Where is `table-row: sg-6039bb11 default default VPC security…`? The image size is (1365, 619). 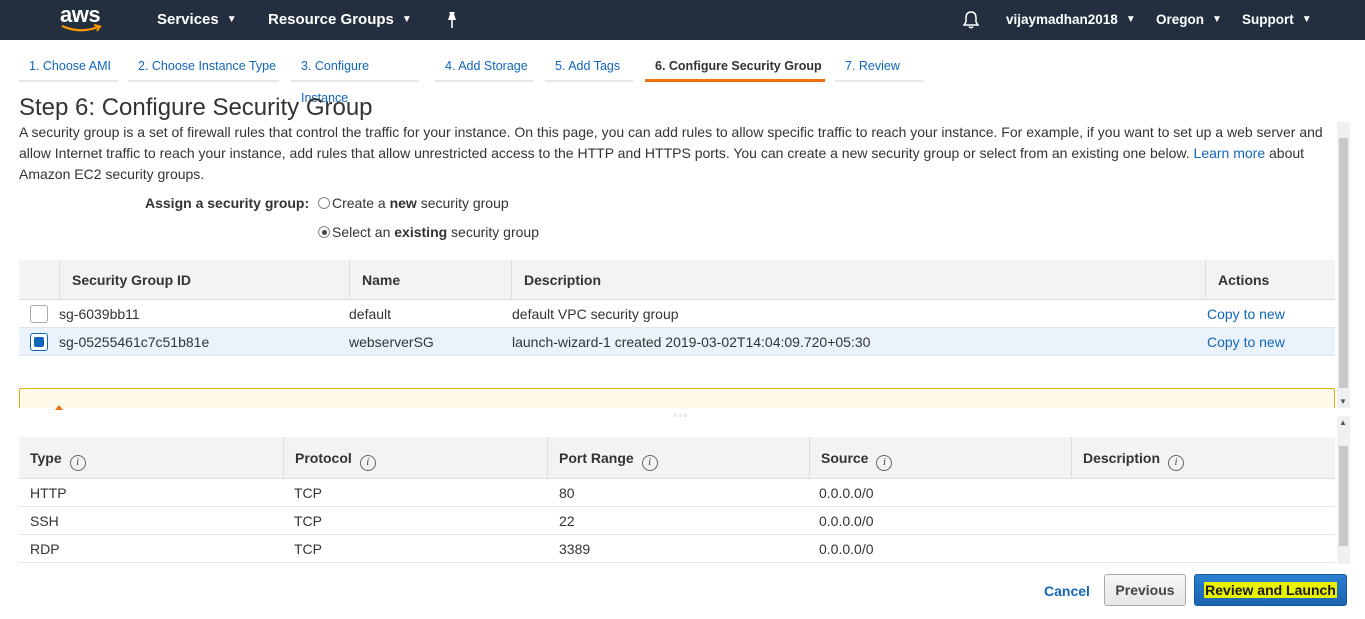 table-row: sg-6039bb11 default default VPC security… is located at coordinates (677, 314).